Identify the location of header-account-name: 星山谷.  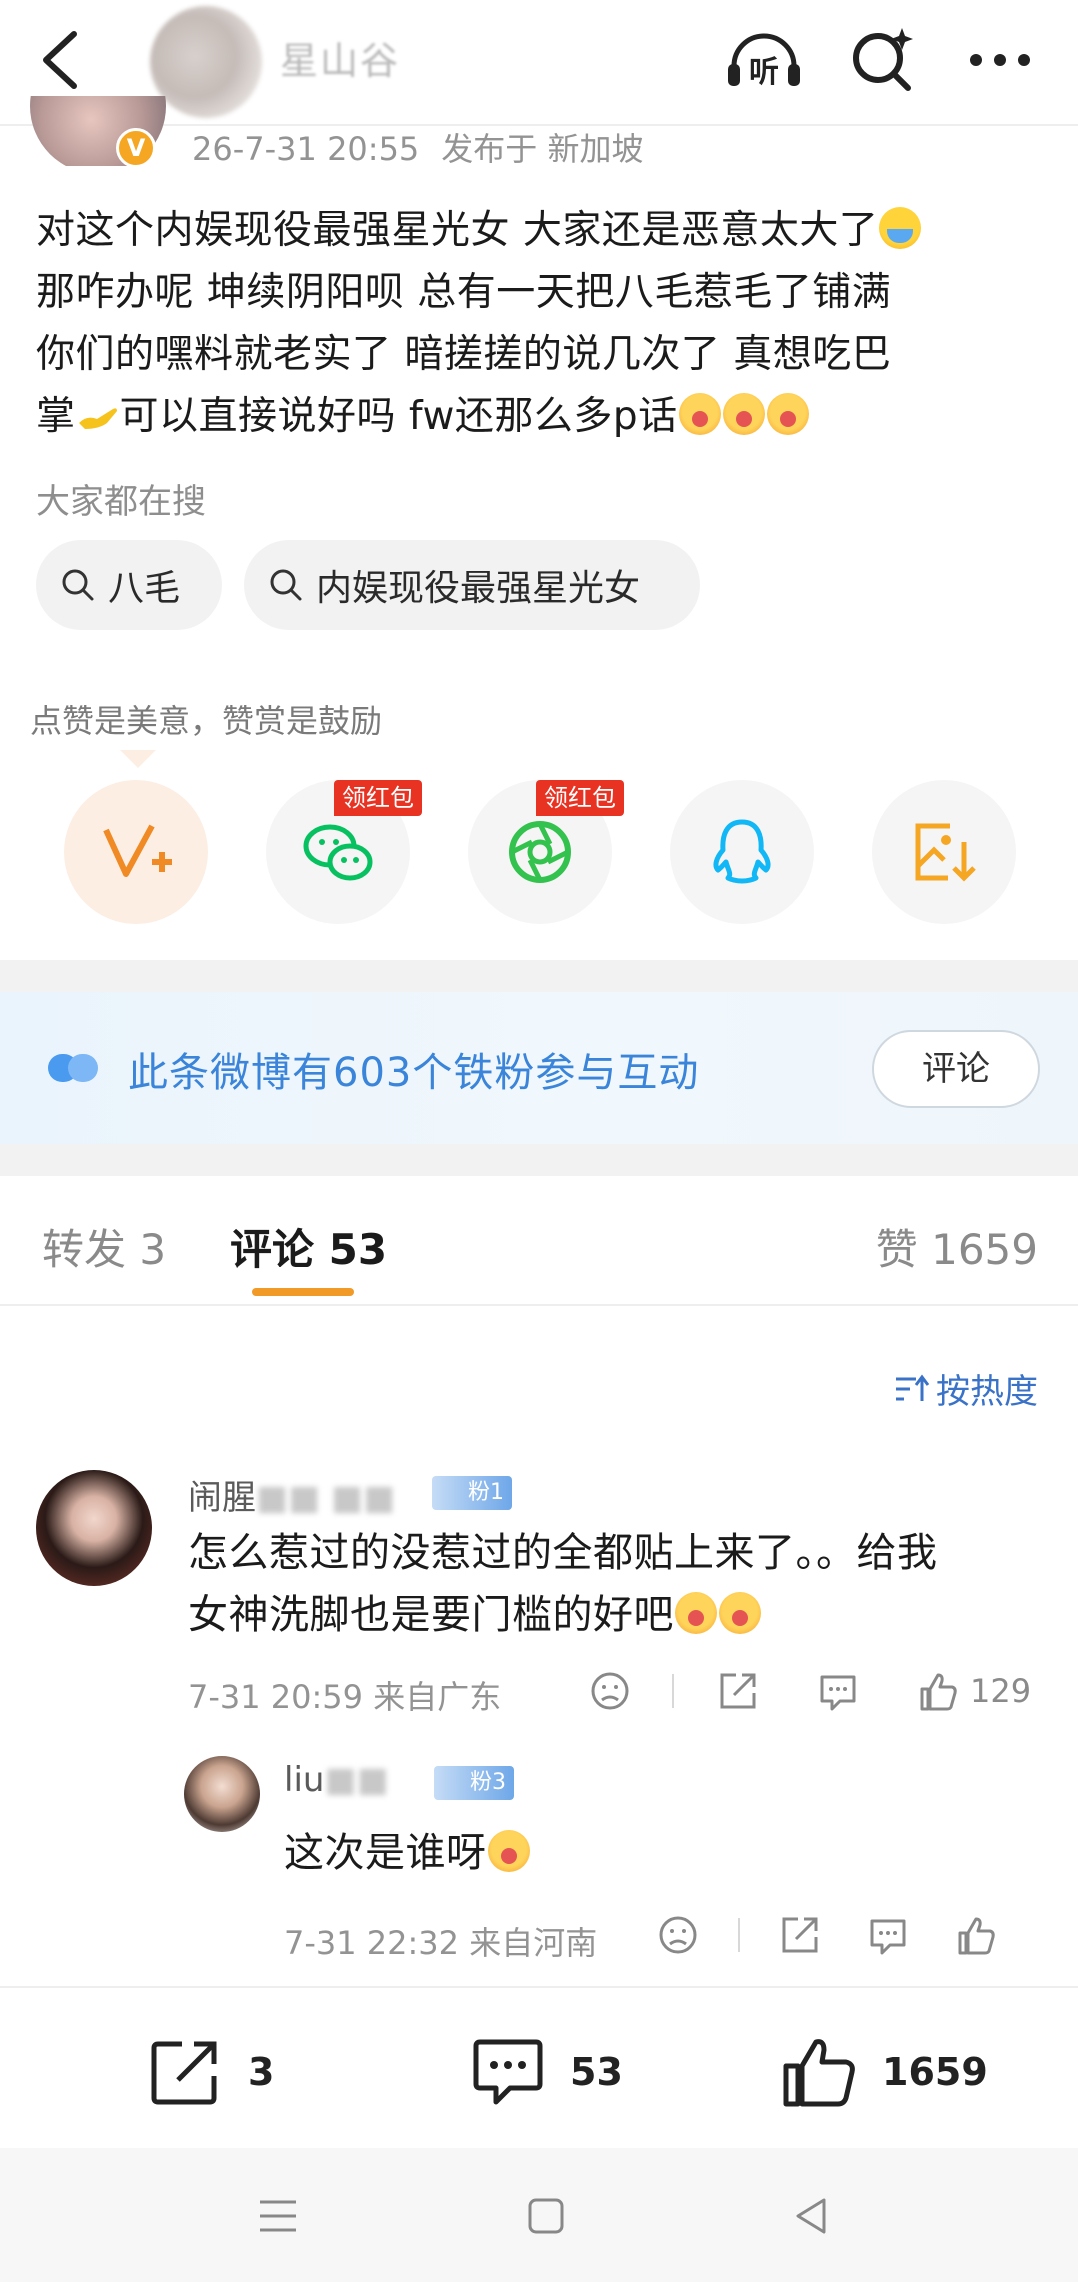
(340, 57).